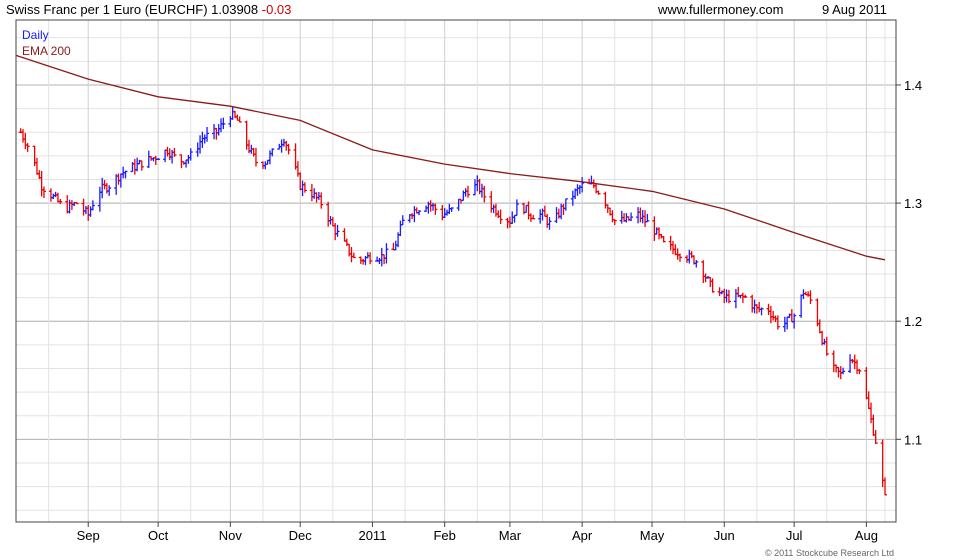  Describe the element at coordinates (909, 262) in the screenshot. I see `y-axis: 1.1 1.2 1.3 1.4` at that location.